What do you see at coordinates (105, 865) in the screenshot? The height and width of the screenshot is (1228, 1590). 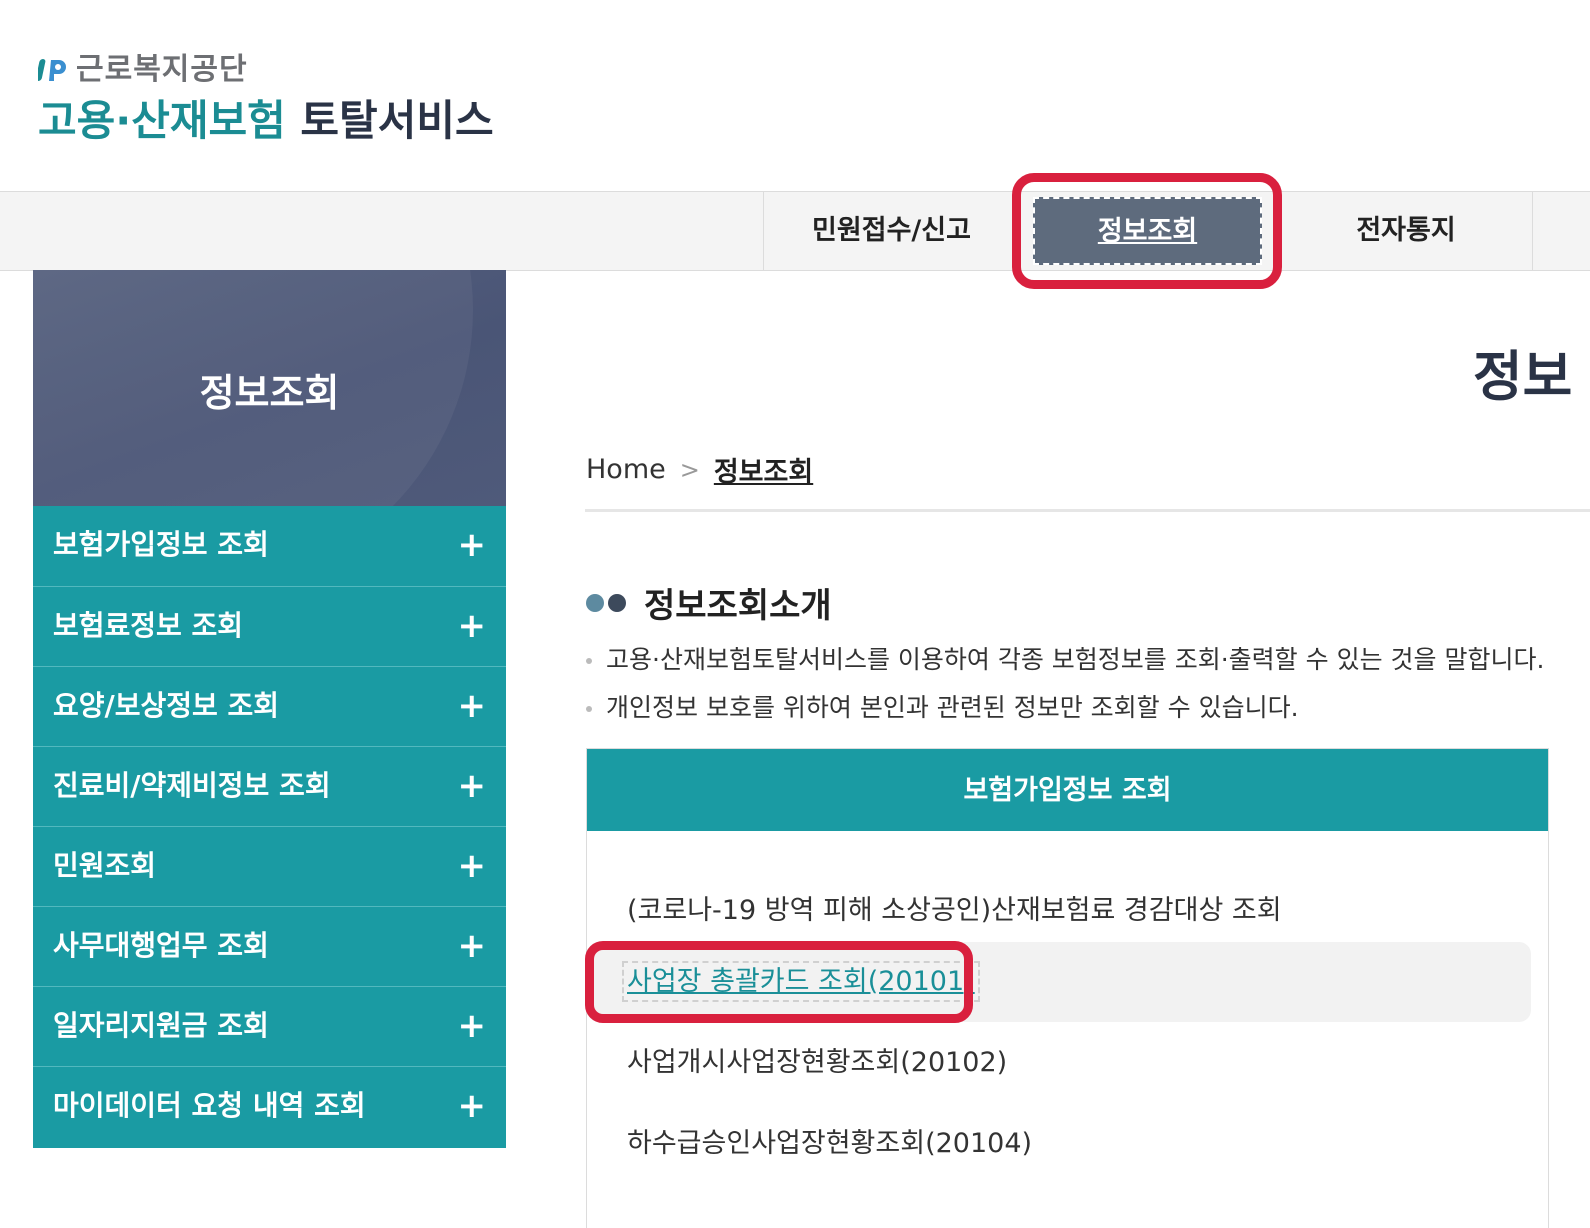 I see `sidebar-item-label: 민원조회` at bounding box center [105, 865].